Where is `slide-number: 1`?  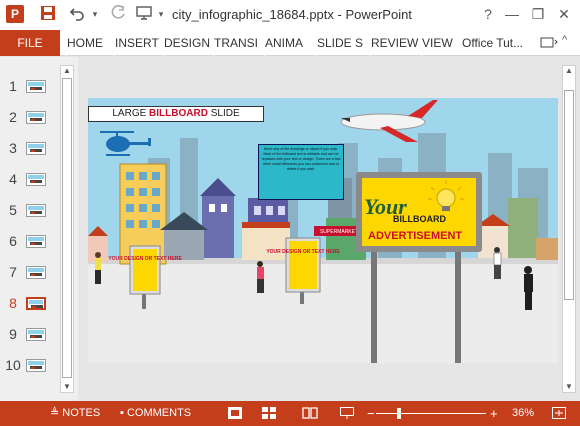
slide-number: 1 is located at coordinates (13, 86).